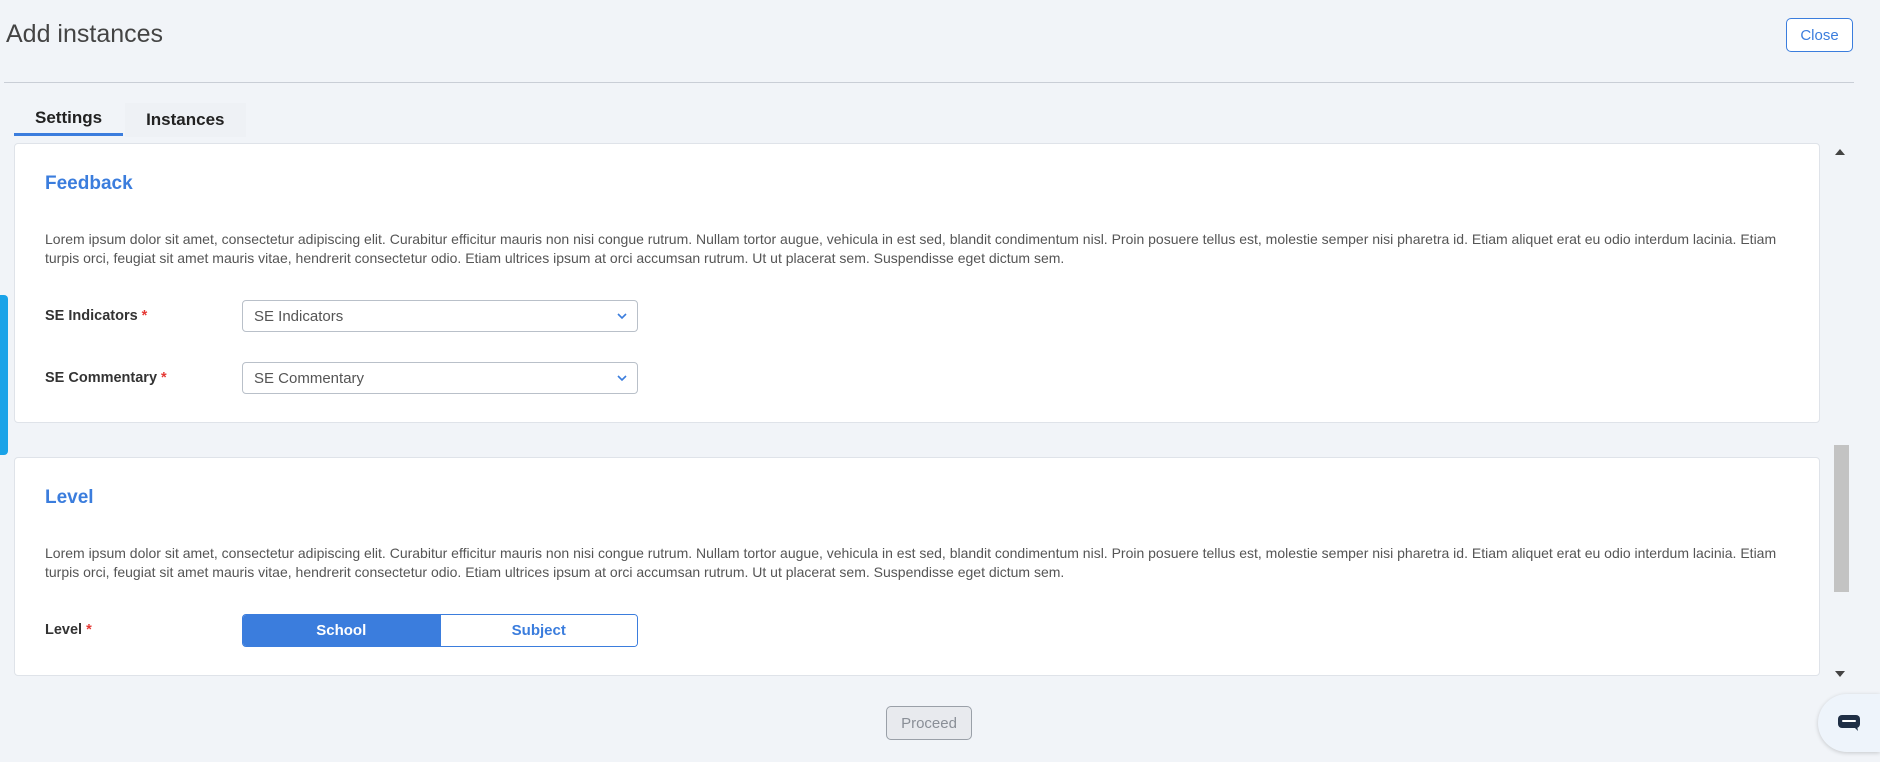 This screenshot has height=762, width=1880. I want to click on page-title: Add instances, so click(85, 34).